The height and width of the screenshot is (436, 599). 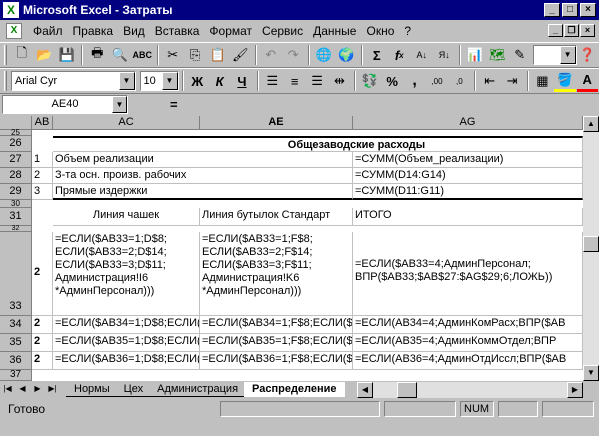 I want to click on scroll-up-icon: ▲, so click(x=591, y=124).